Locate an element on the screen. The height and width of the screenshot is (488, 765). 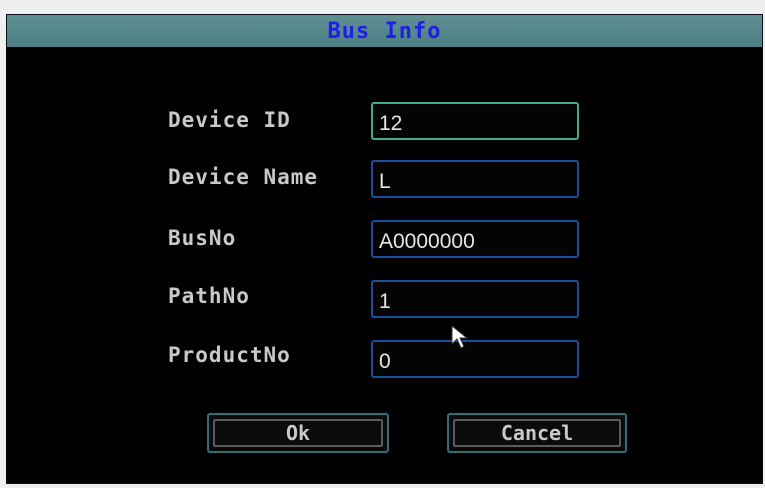
product-no-input: 0 is located at coordinates (475, 359).